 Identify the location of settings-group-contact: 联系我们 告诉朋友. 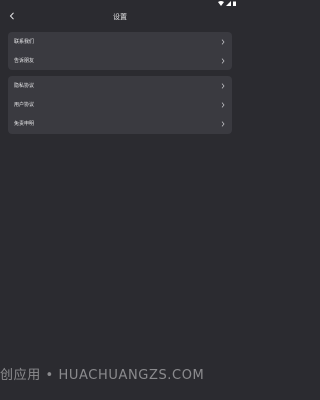
(120, 51).